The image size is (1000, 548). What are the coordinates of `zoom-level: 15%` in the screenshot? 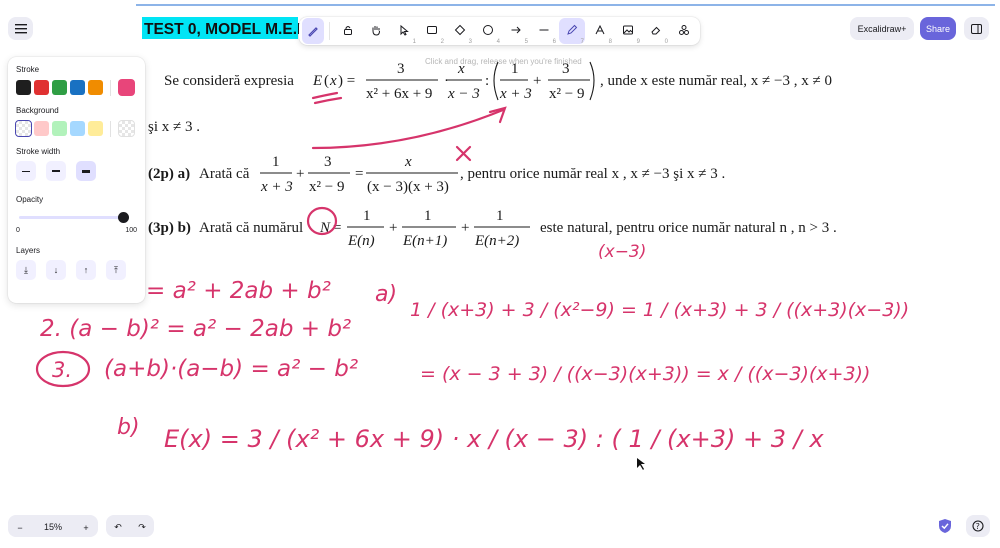 It's located at (53, 527).